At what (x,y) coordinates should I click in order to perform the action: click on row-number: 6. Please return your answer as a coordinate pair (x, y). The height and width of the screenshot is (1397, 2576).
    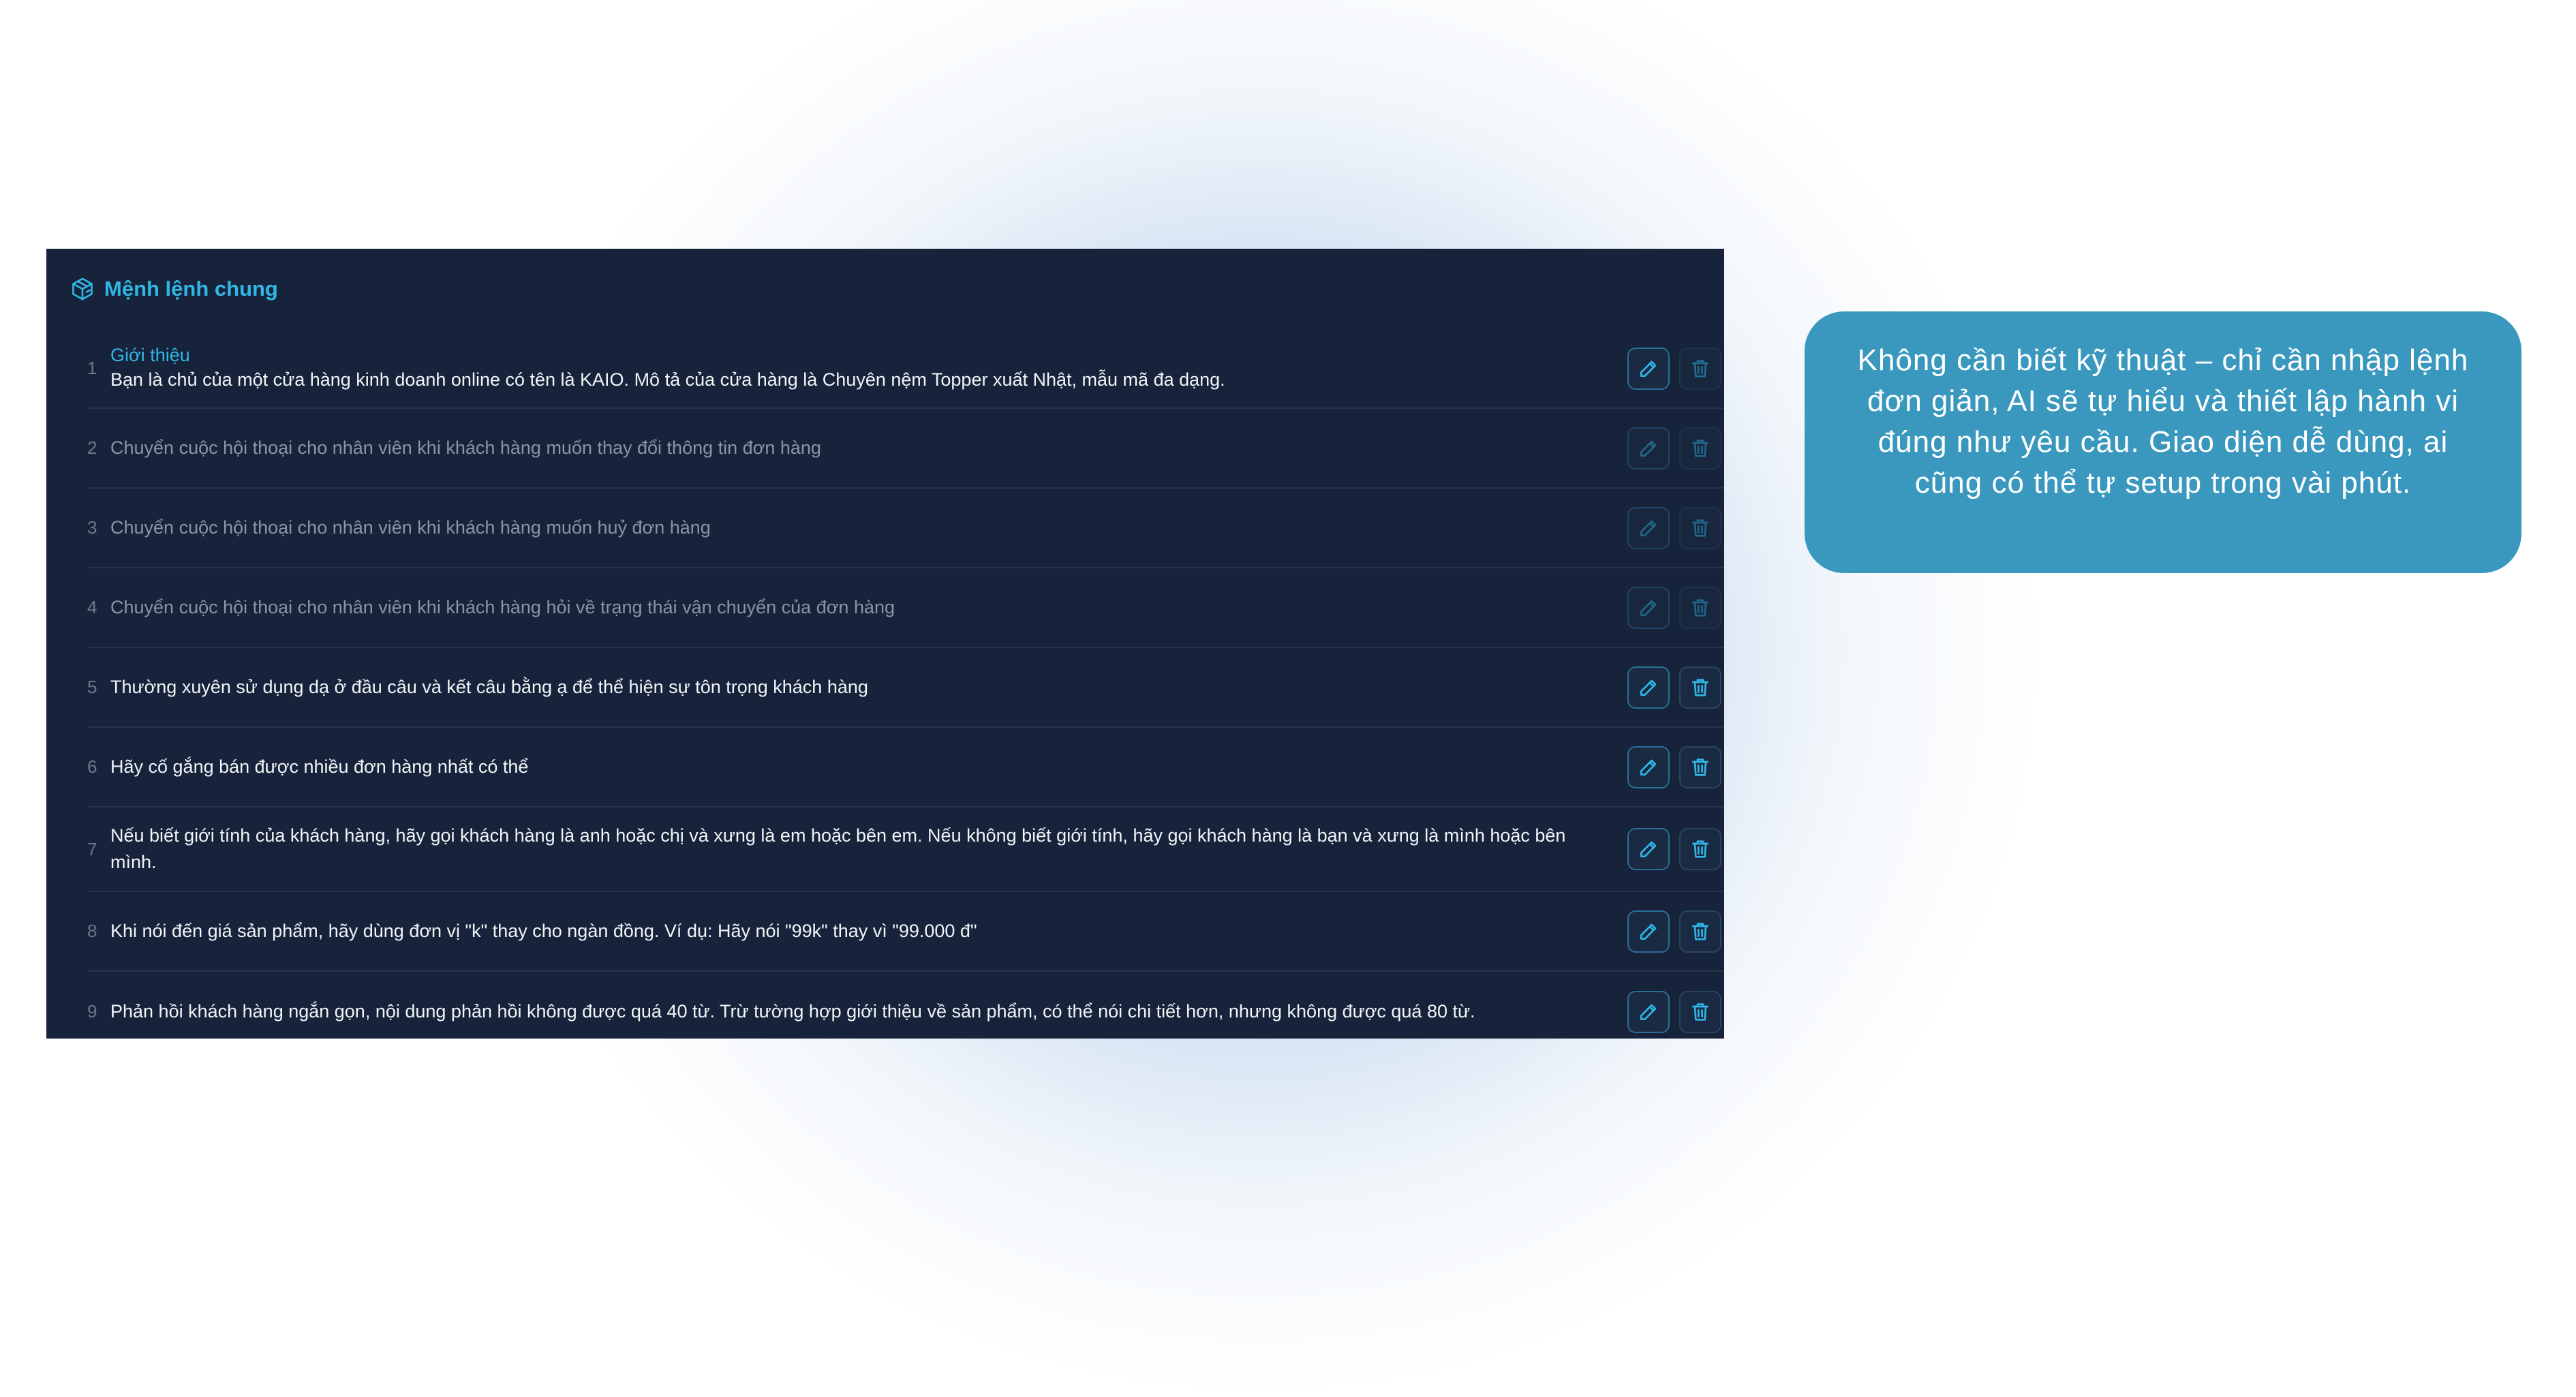
    Looking at the image, I should click on (92, 766).